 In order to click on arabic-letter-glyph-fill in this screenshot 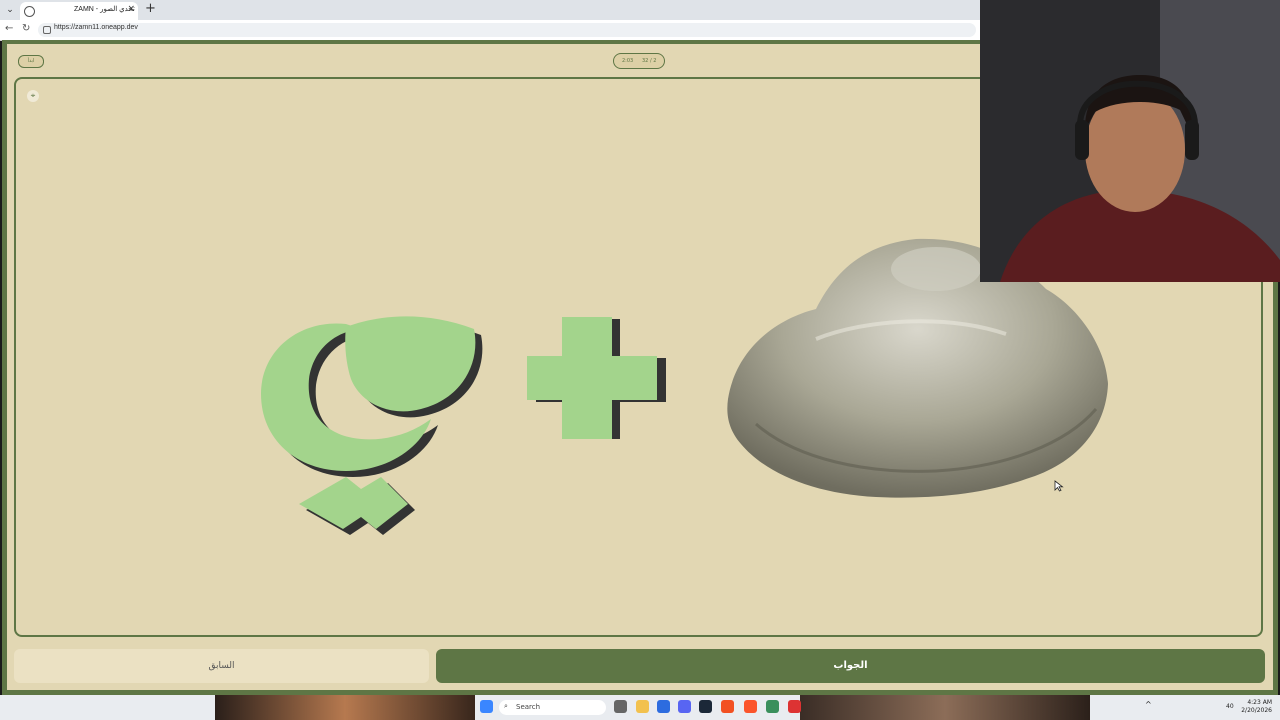, I will do `click(368, 422)`.